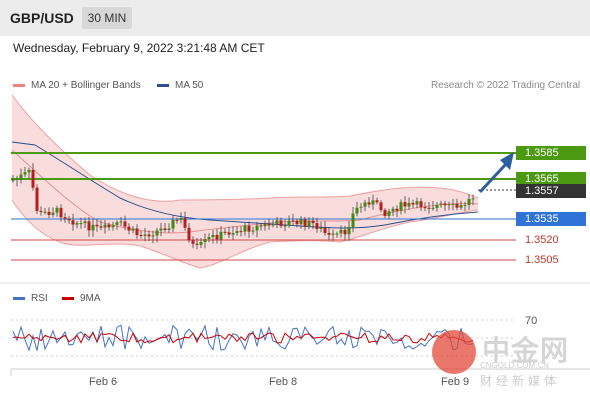 The image size is (590, 400). I want to click on watermark-sub-text: 财经新媒体, so click(520, 381).